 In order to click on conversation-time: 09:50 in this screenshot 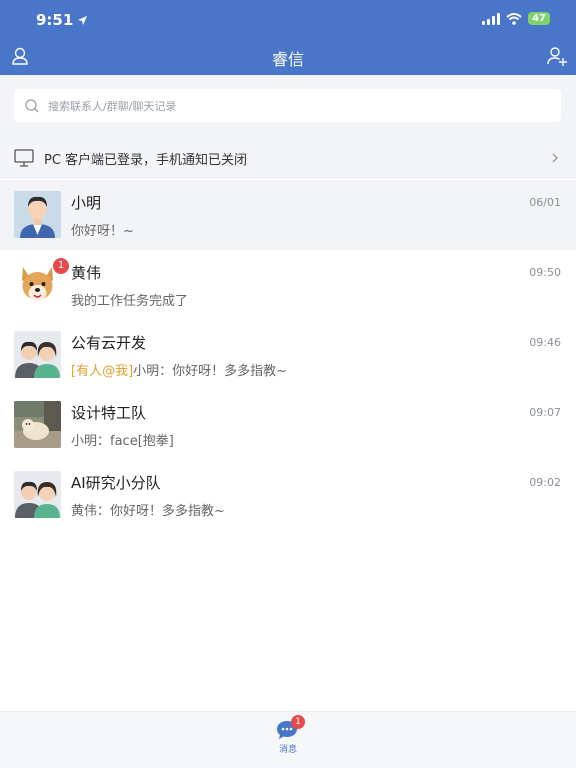, I will do `click(545, 272)`.